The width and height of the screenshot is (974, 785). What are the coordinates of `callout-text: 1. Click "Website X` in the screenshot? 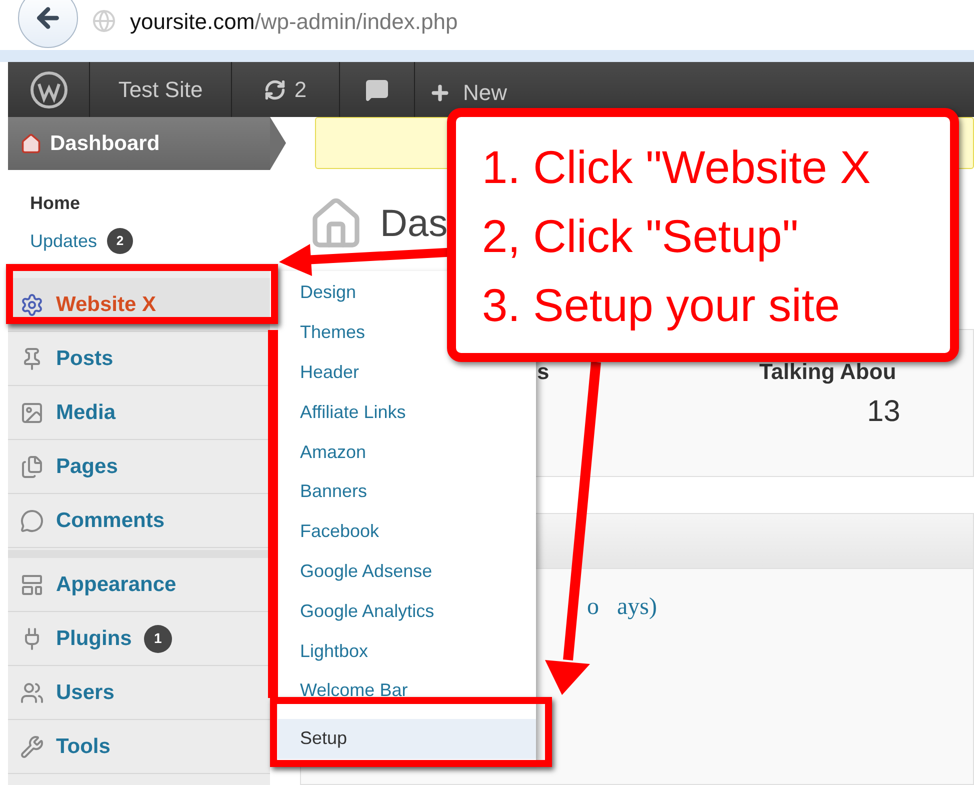 It's located at (677, 167).